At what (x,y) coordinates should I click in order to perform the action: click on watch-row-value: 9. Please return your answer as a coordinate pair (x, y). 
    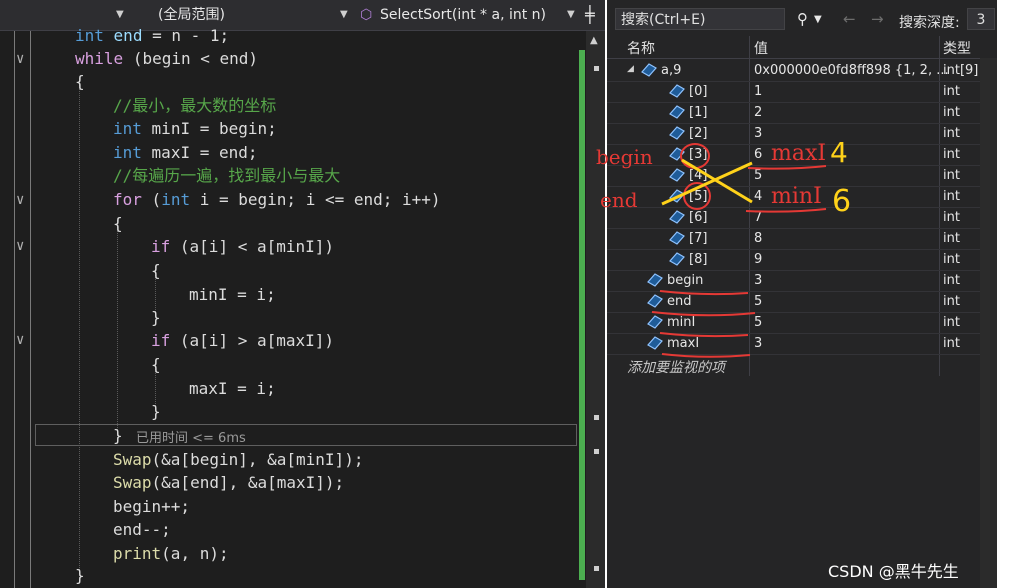
    Looking at the image, I should click on (758, 259).